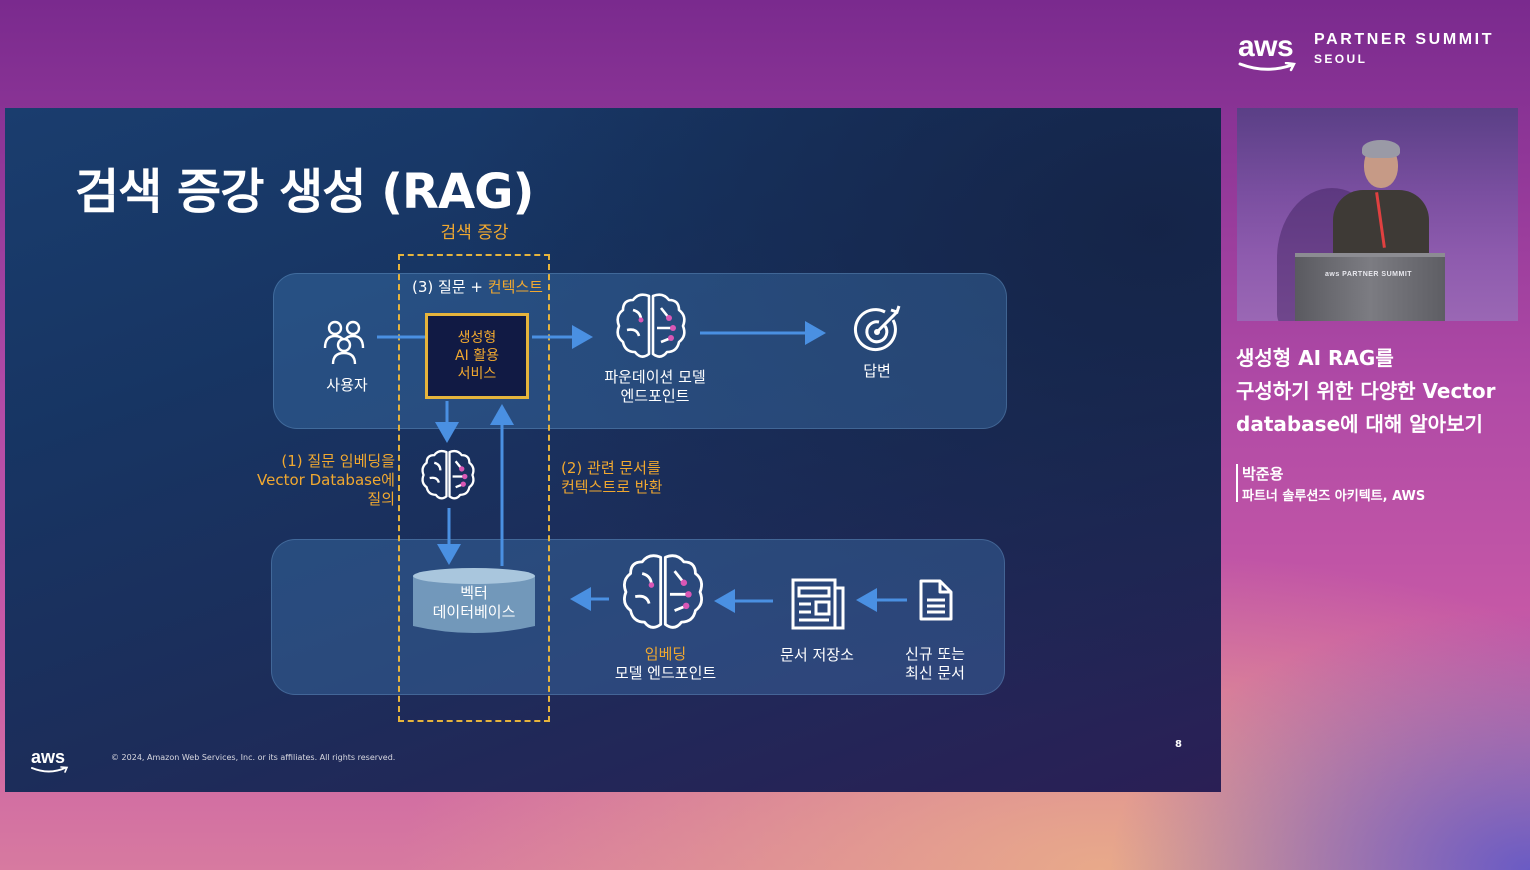  I want to click on speaker-hair, so click(1381, 149).